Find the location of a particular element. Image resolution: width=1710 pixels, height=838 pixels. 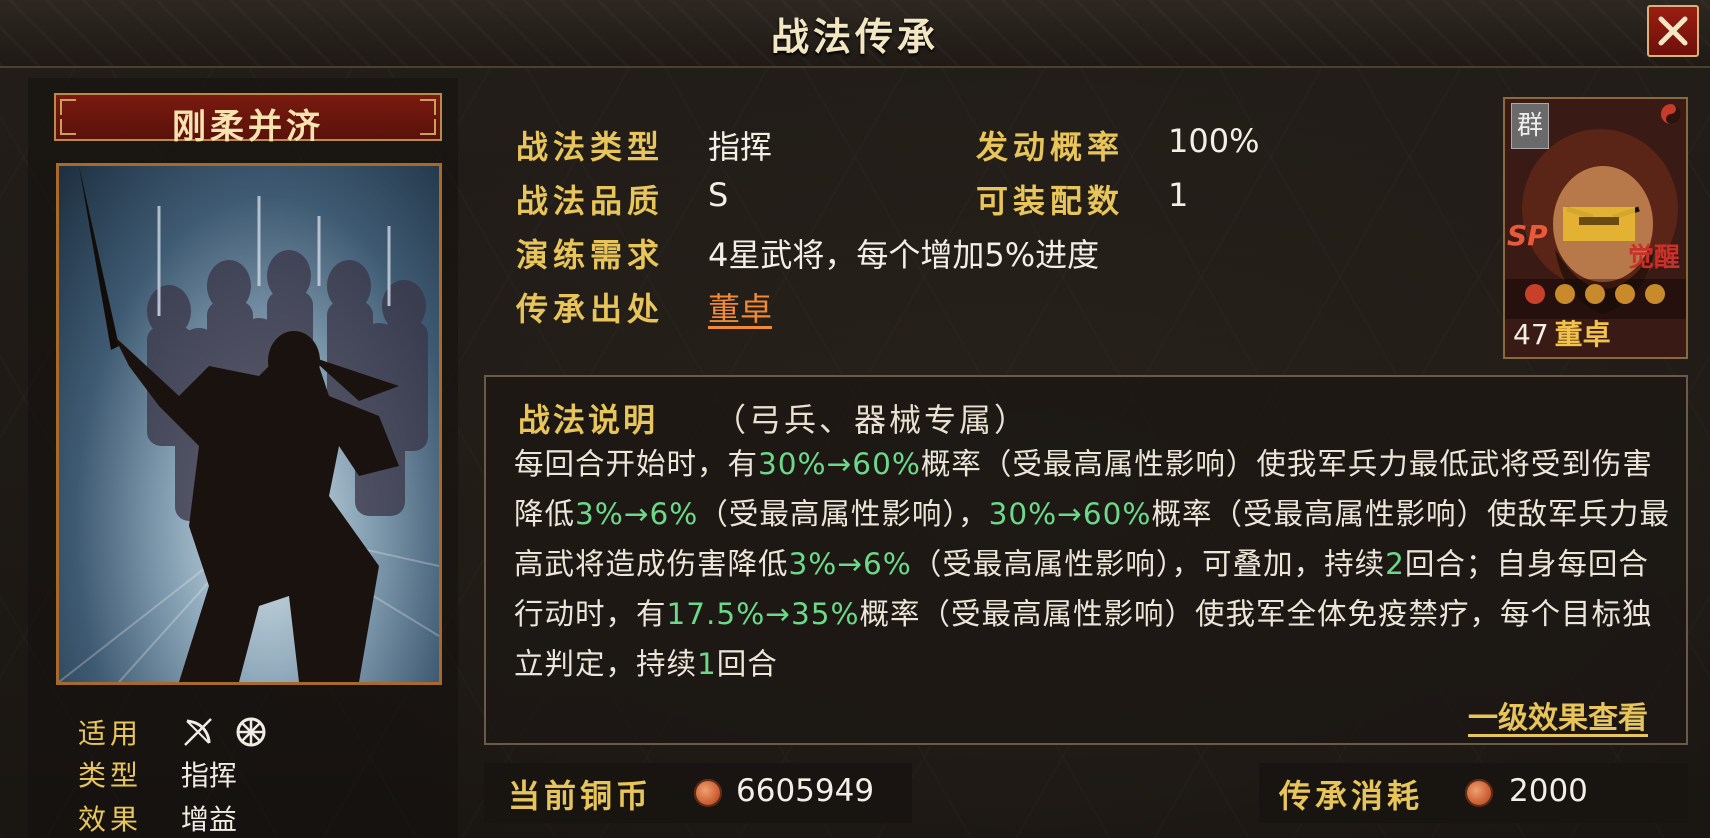

description-highlight-value: 2 is located at coordinates (1395, 564).